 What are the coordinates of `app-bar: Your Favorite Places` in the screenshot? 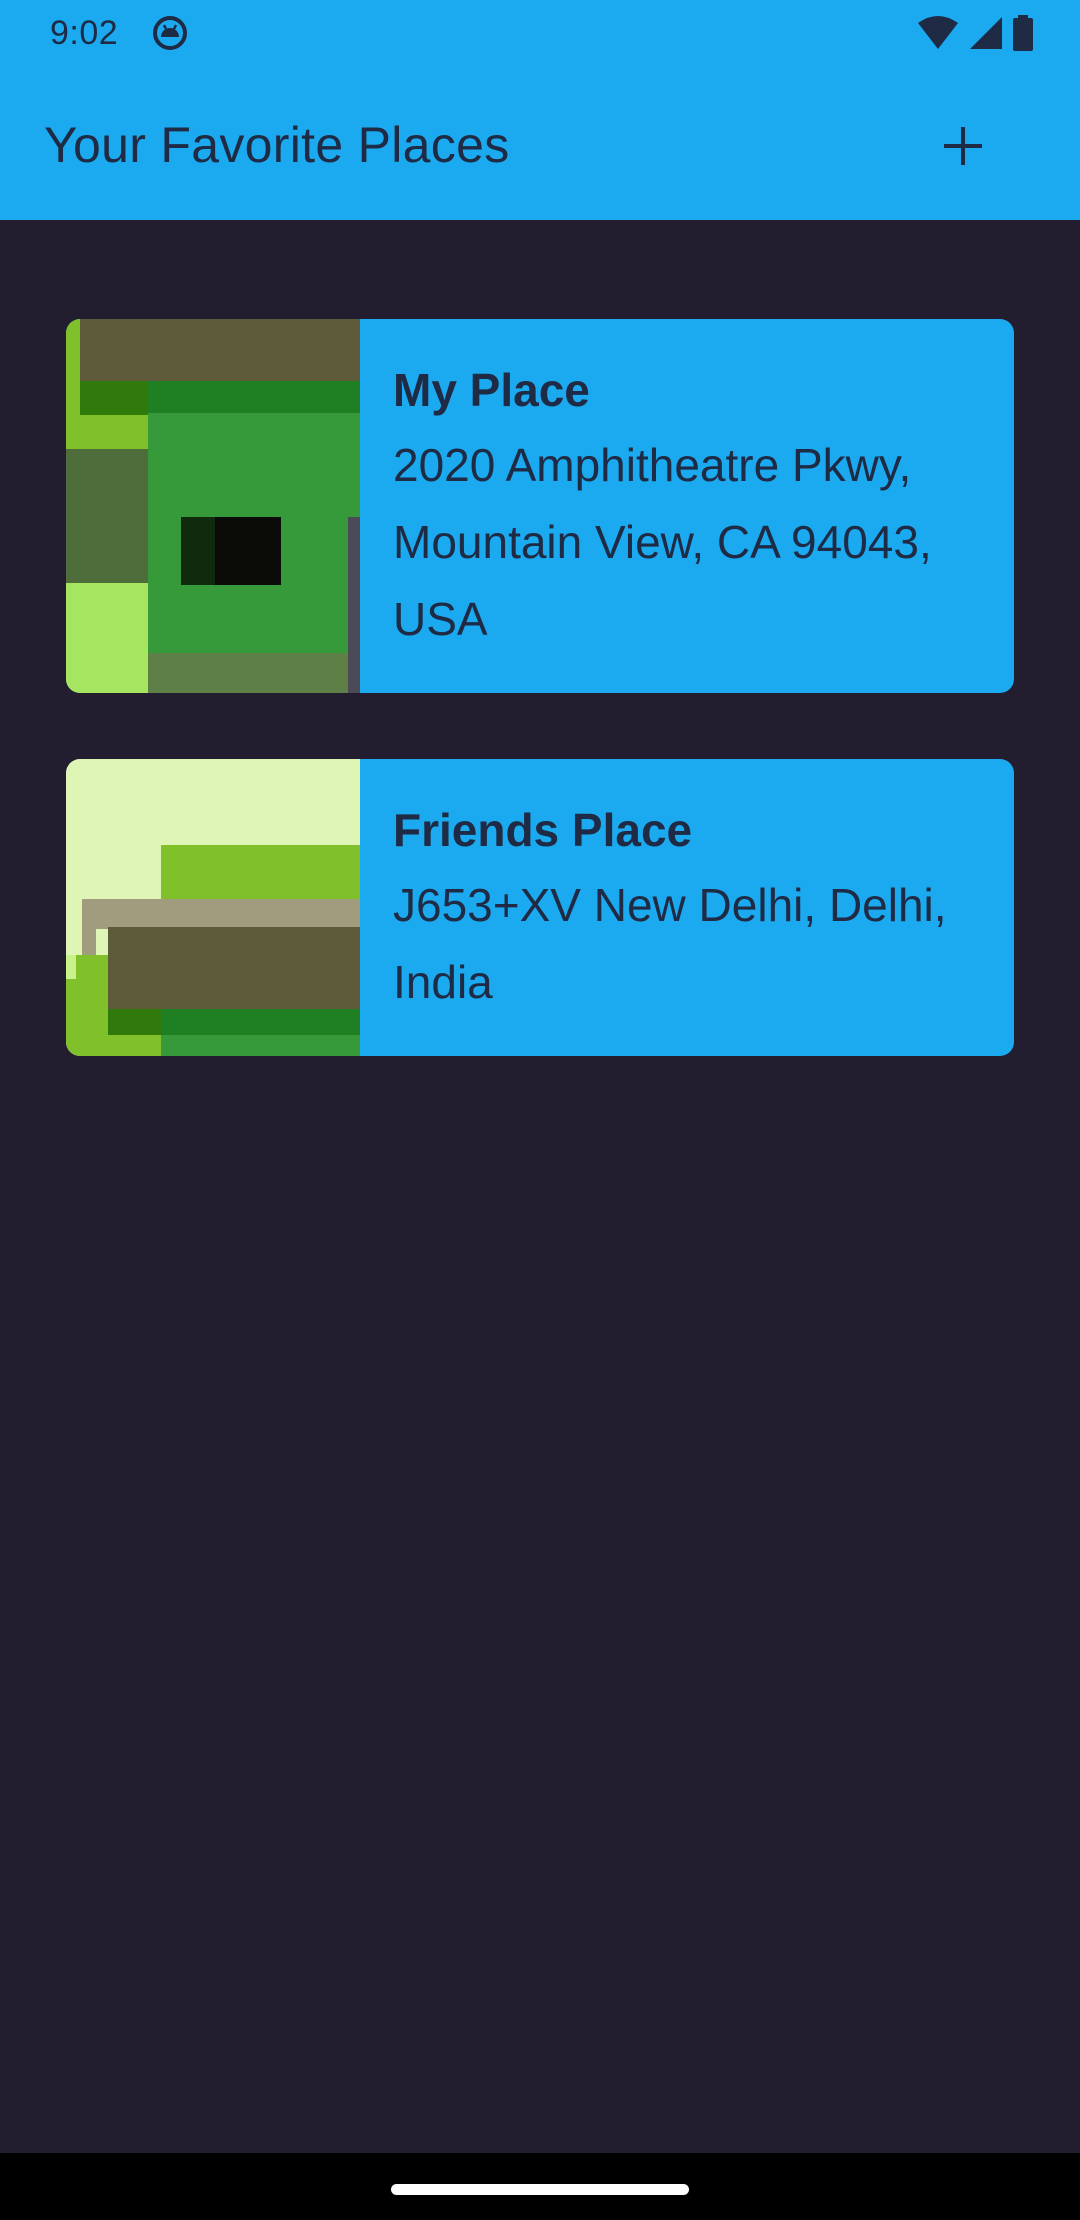 It's located at (540, 143).